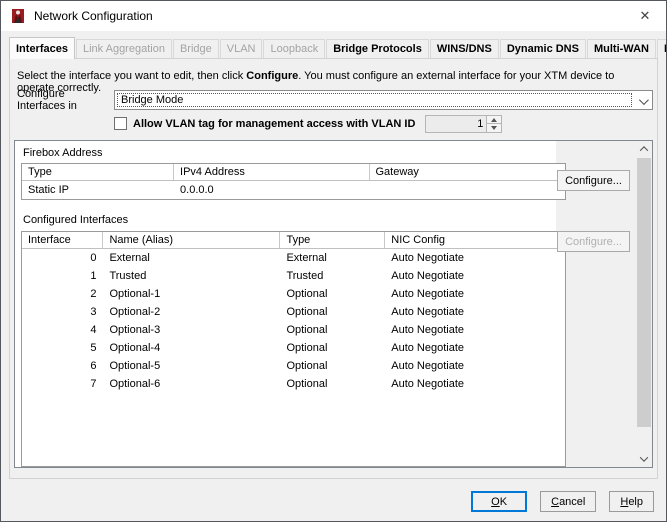 The width and height of the screenshot is (667, 522). What do you see at coordinates (76, 220) in the screenshot?
I see `configured-interfaces-title: Configured Interfaces` at bounding box center [76, 220].